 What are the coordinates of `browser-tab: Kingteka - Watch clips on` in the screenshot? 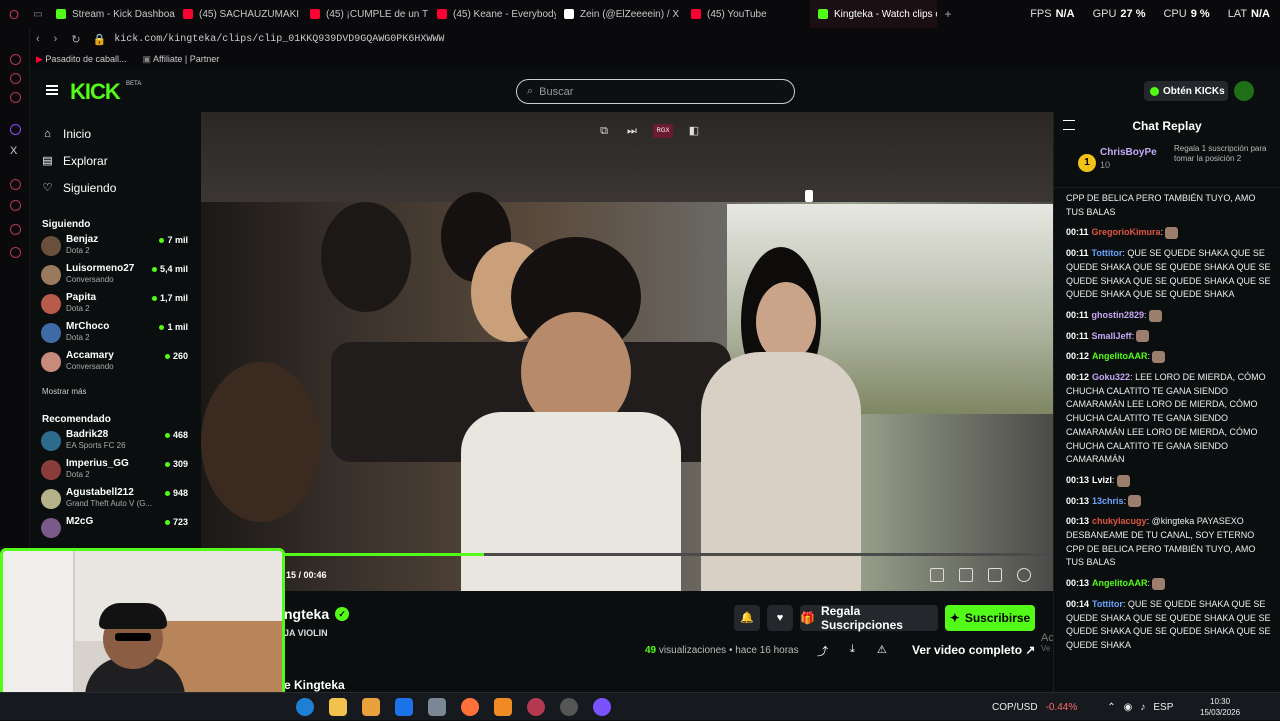 It's located at (873, 14).